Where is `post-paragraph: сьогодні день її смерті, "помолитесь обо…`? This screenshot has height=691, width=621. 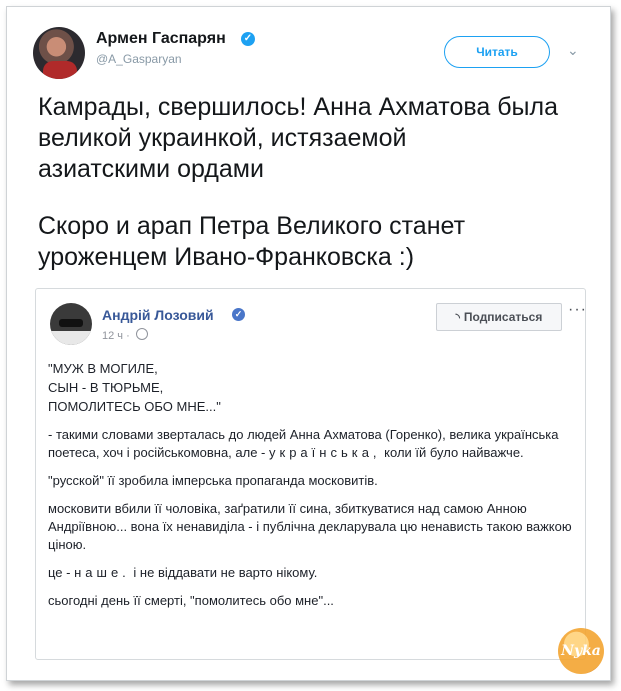
post-paragraph: сьогодні день її смерті, "помолитесь обо… is located at coordinates (191, 600).